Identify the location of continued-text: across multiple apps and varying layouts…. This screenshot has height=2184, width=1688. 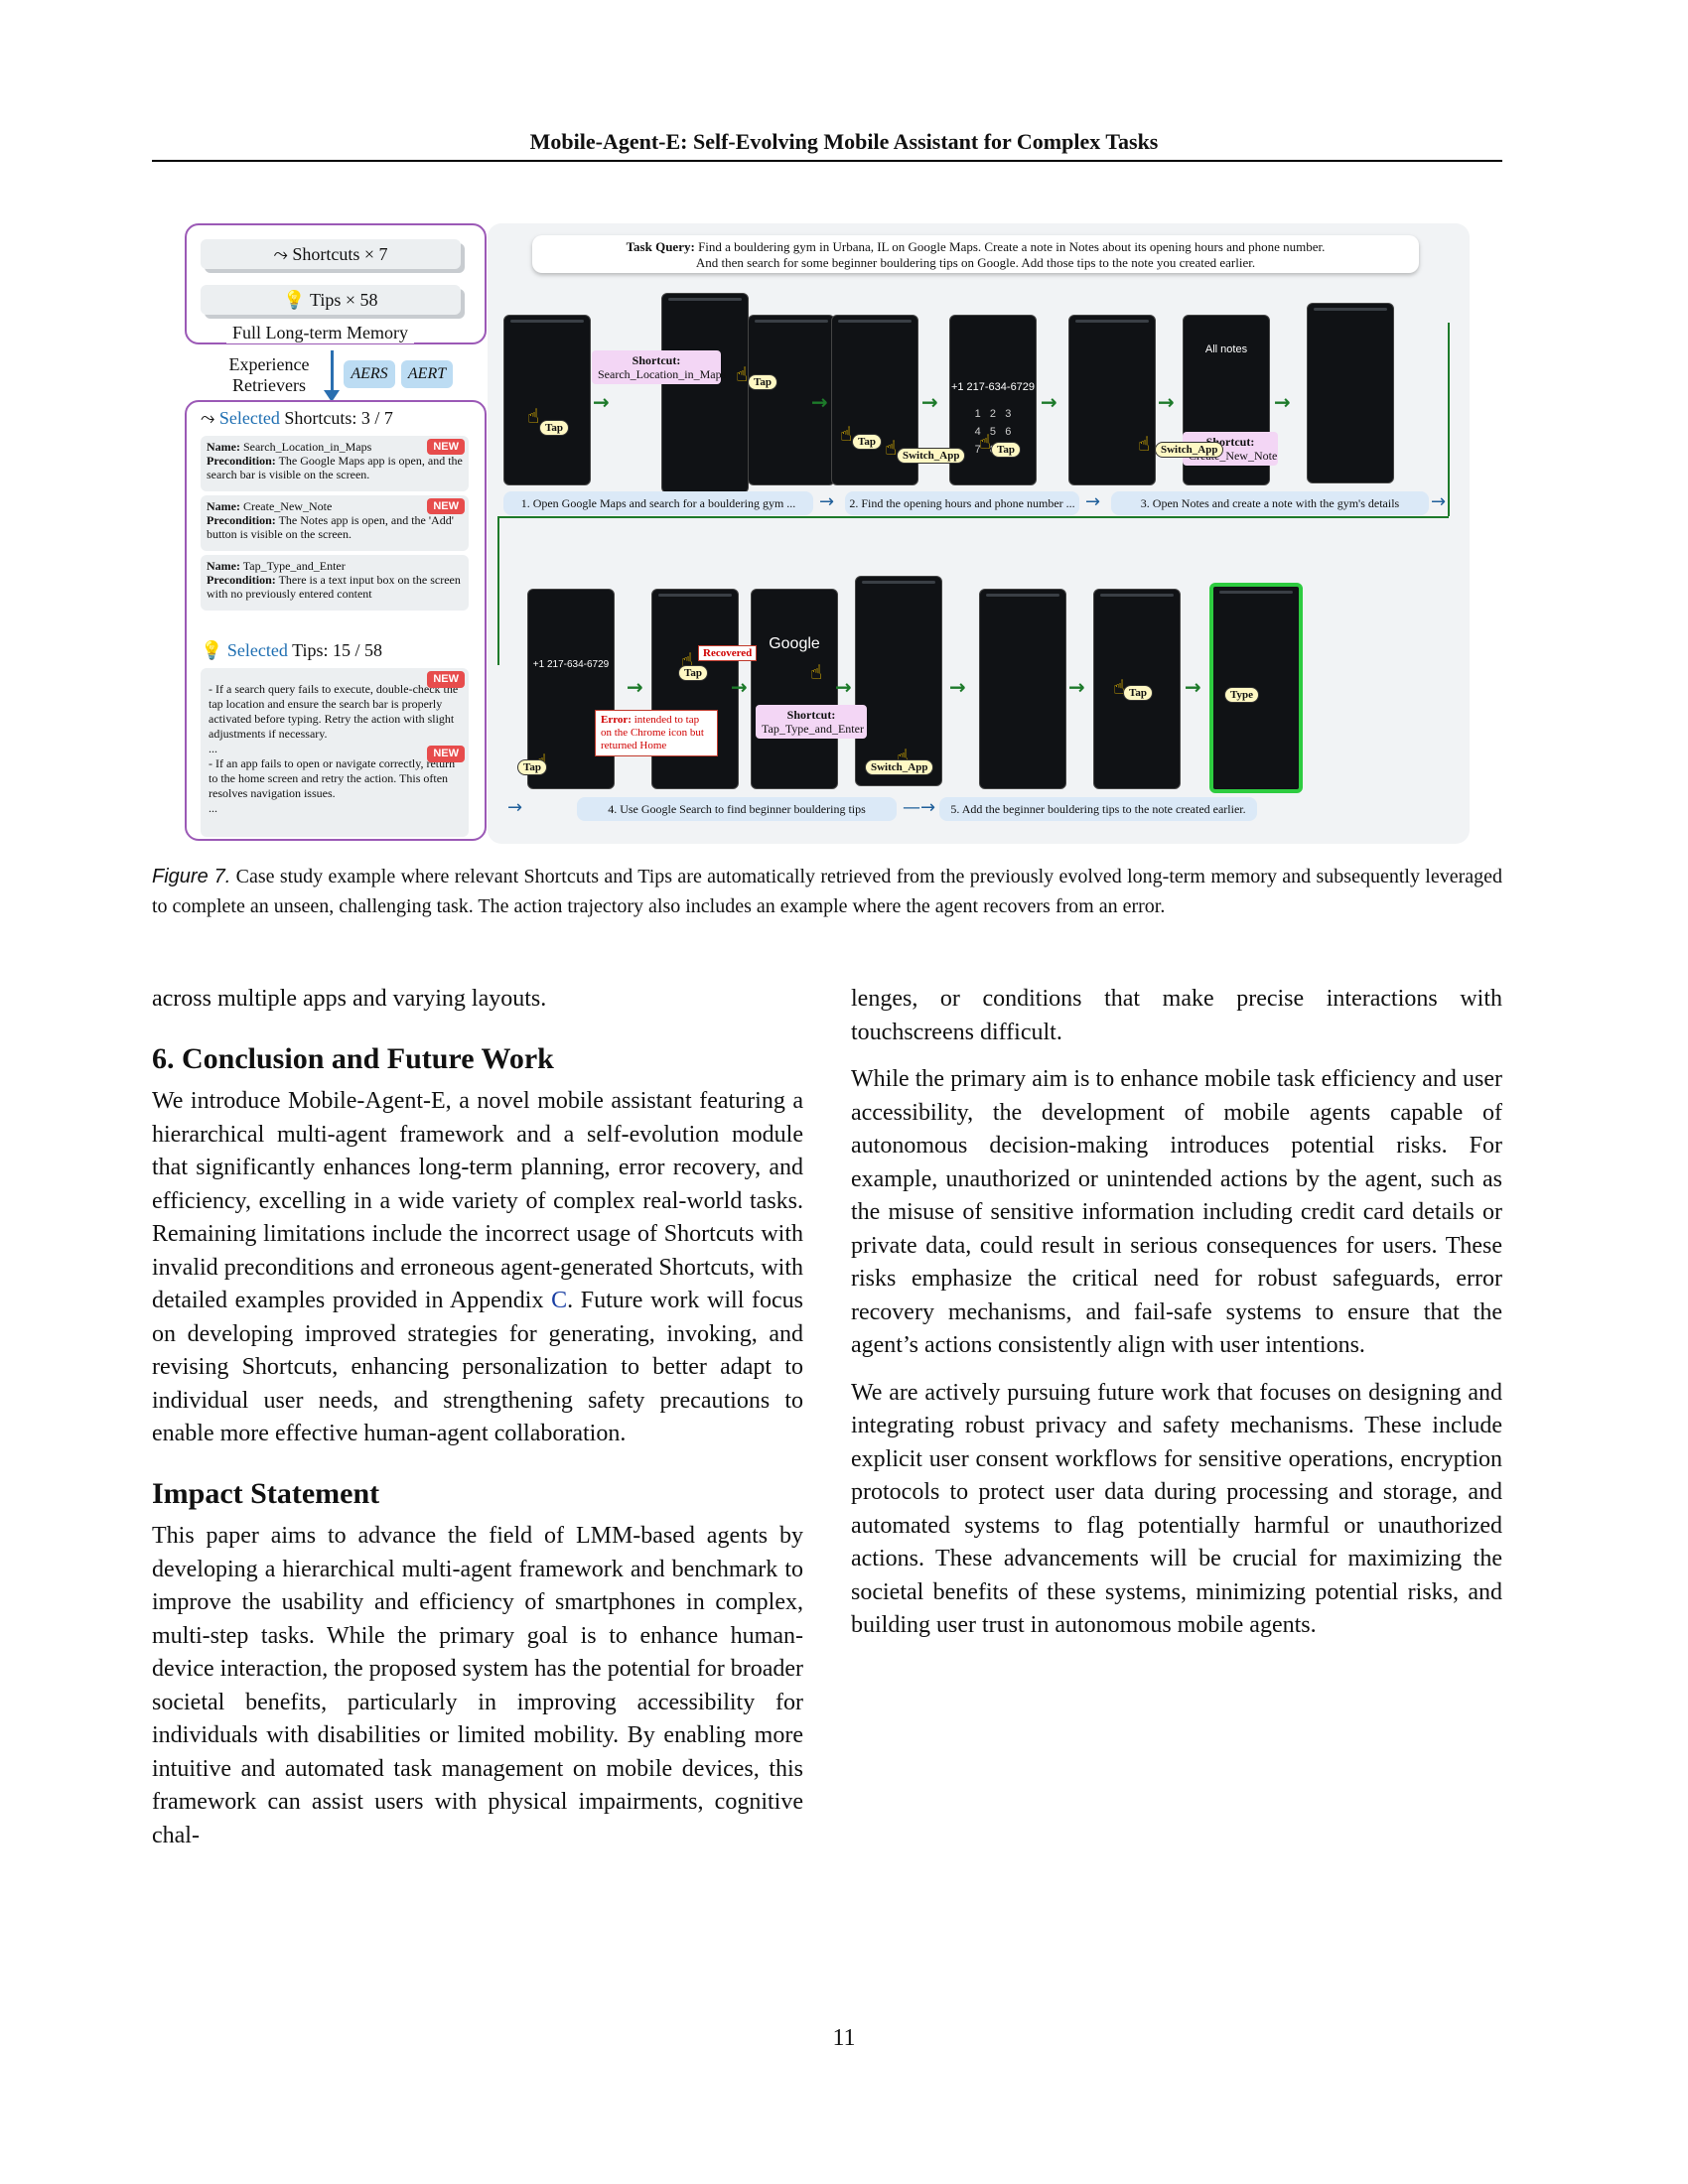
(349, 999).